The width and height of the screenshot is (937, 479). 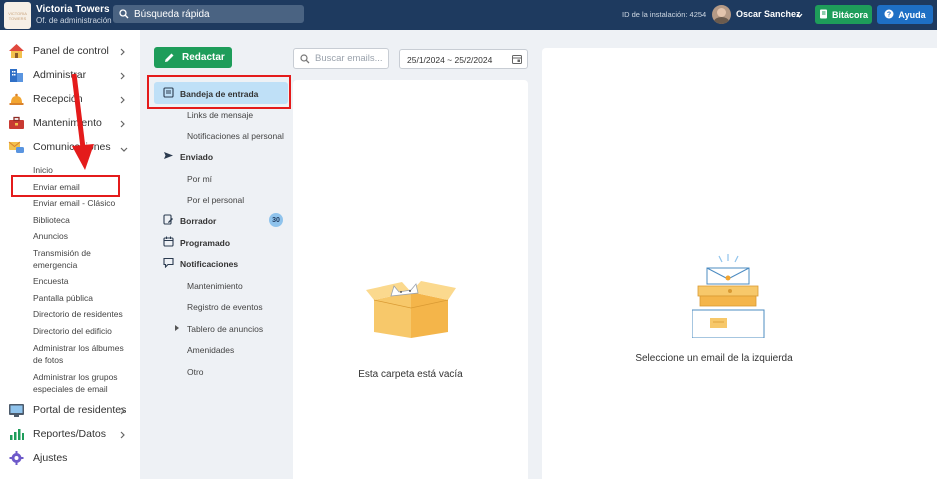 What do you see at coordinates (16, 123) in the screenshot?
I see `toolbox-icon` at bounding box center [16, 123].